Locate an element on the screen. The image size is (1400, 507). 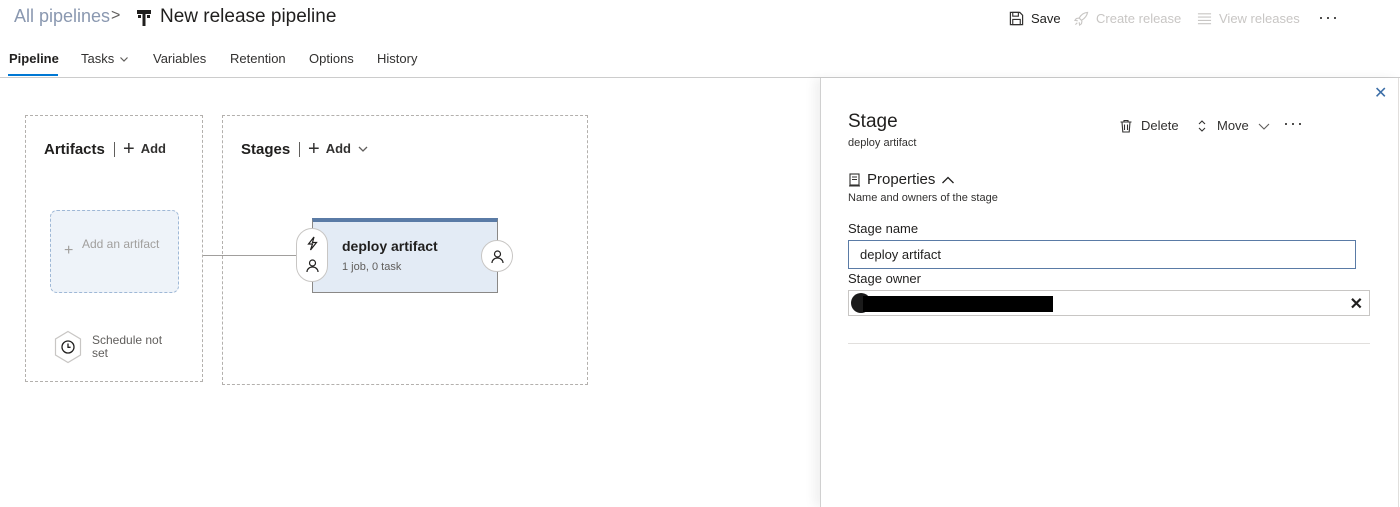
panel-scrollbar is located at coordinates (1398, 292).